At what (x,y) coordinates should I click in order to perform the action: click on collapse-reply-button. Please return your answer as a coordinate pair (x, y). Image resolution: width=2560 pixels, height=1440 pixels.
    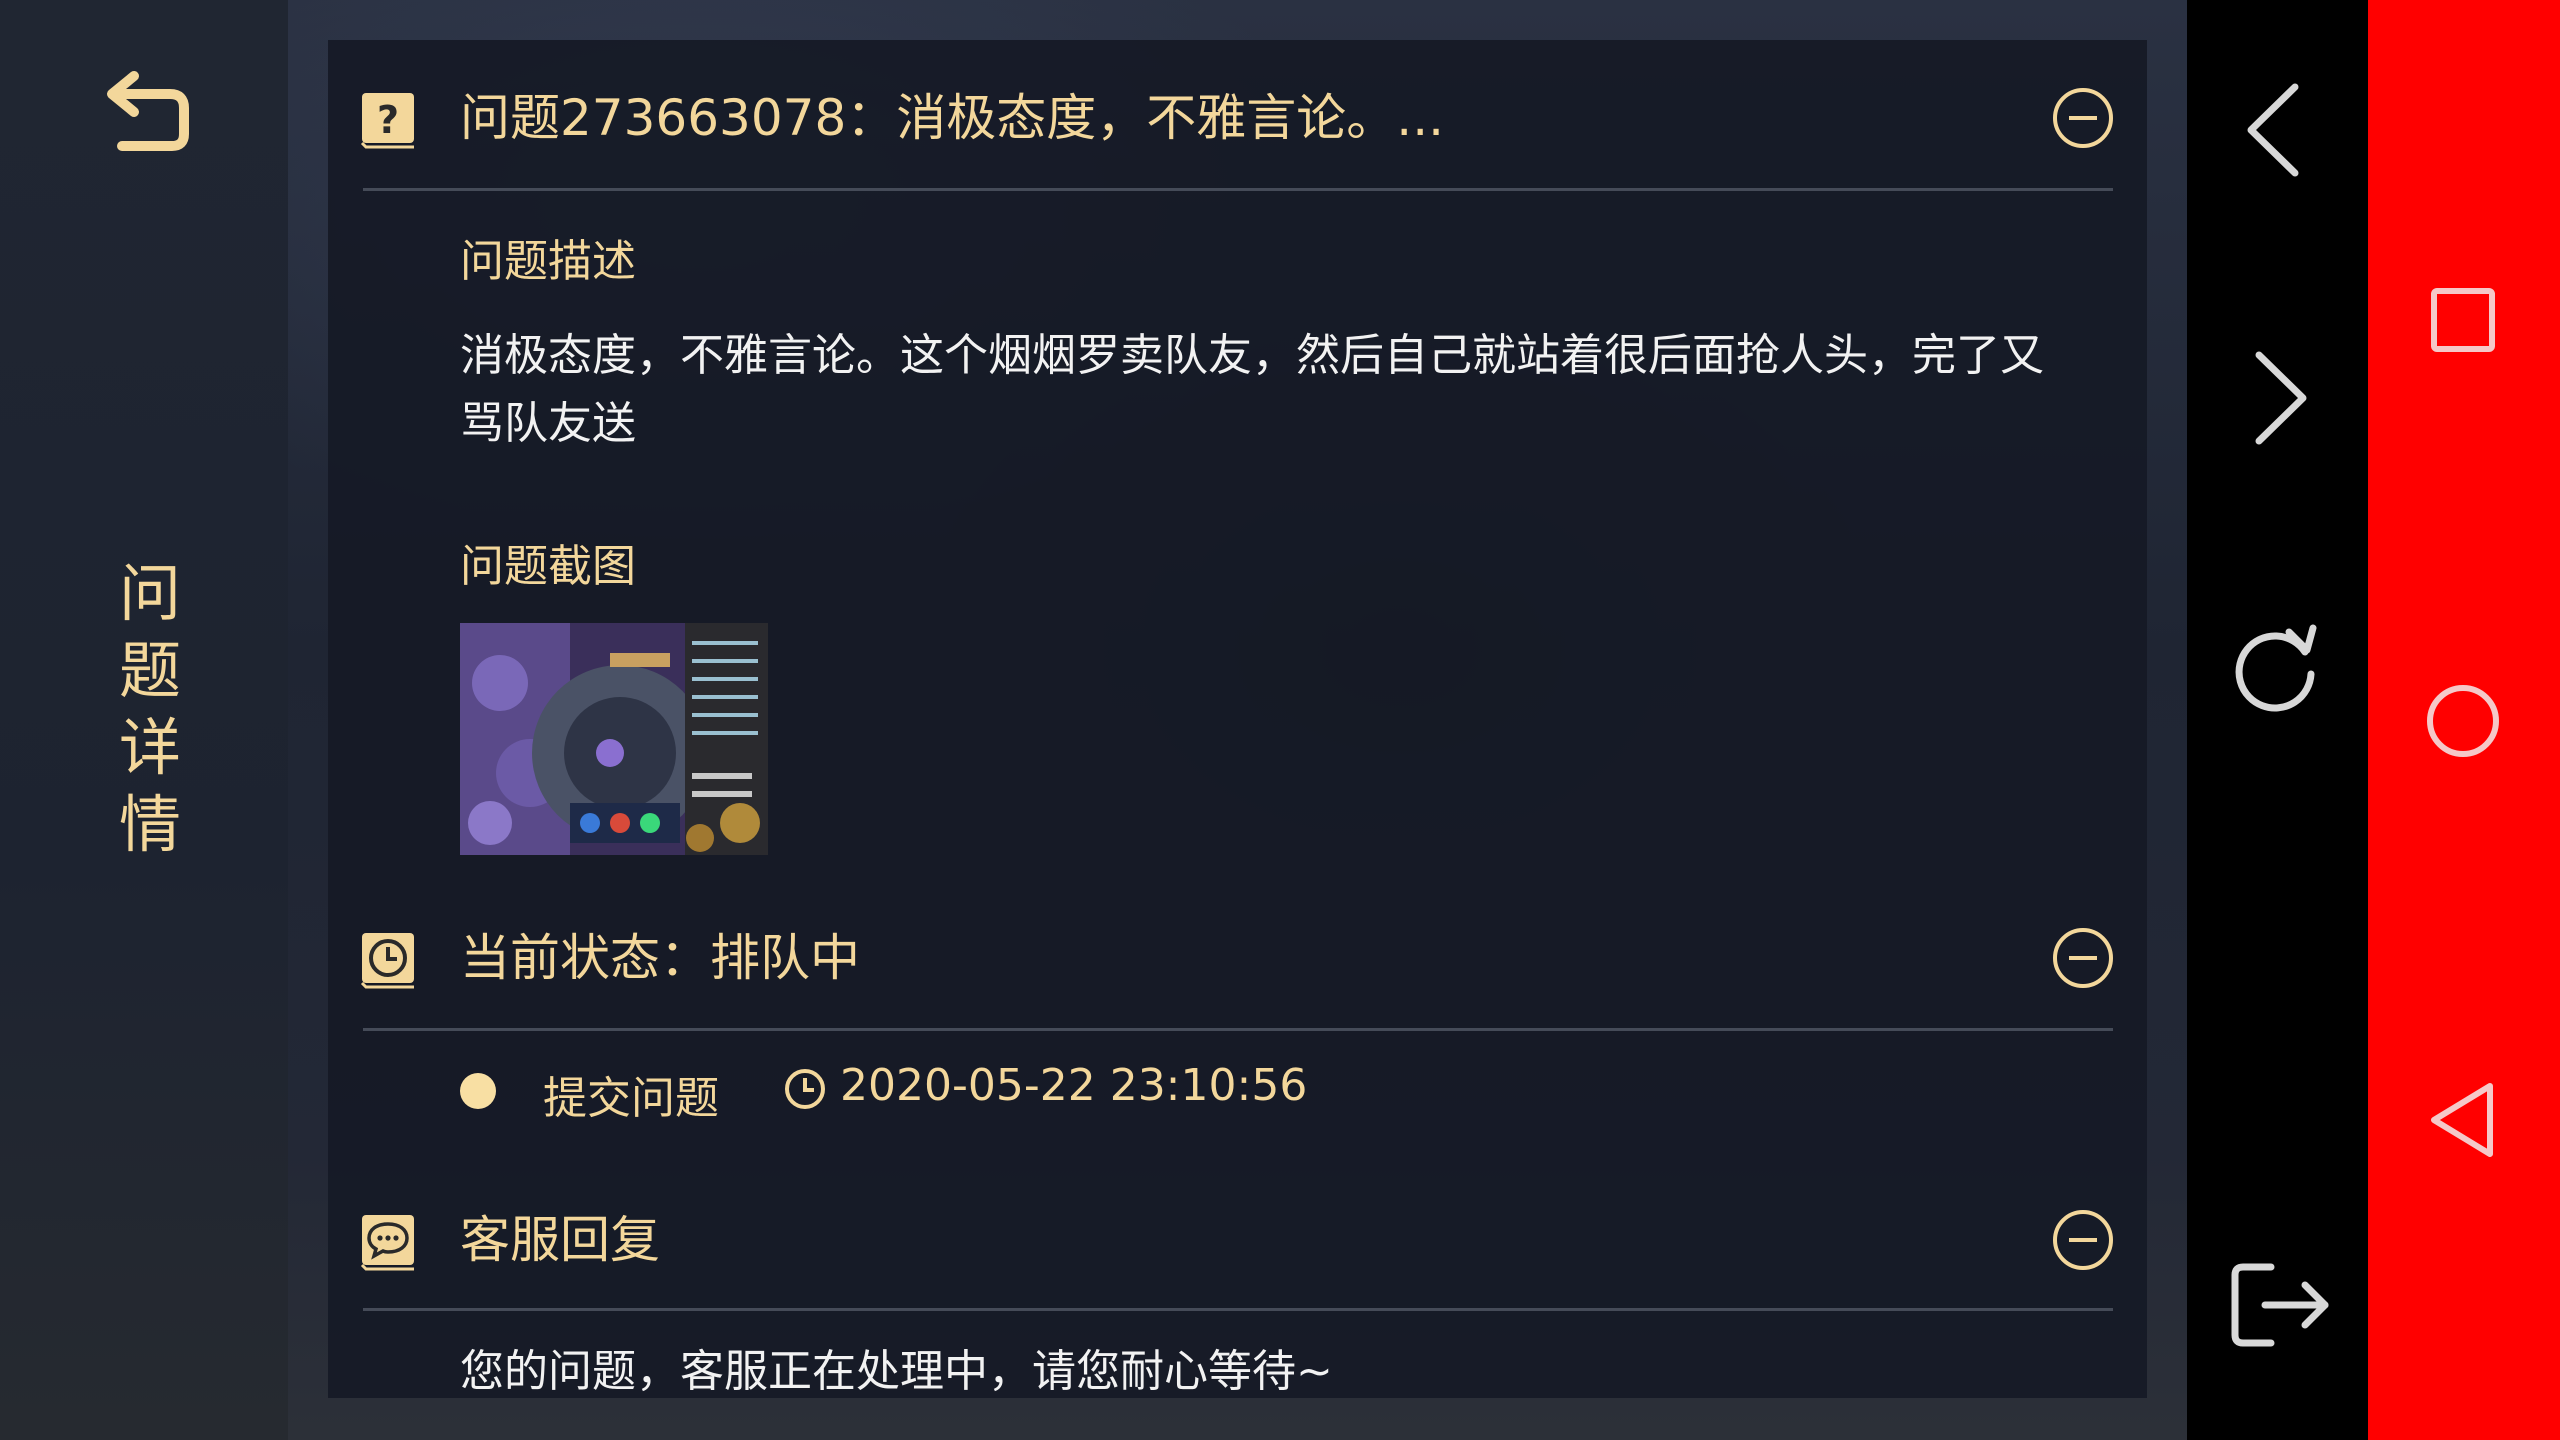
    Looking at the image, I should click on (2083, 1240).